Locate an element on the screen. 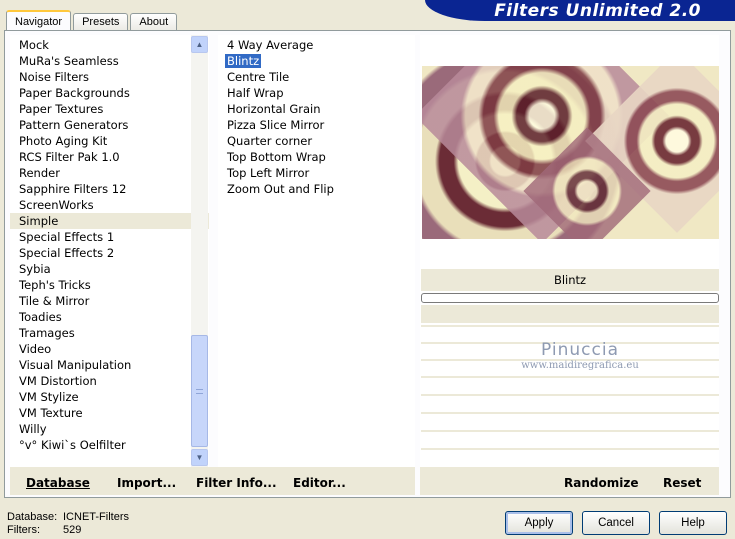  grip-icon is located at coordinates (199, 391).